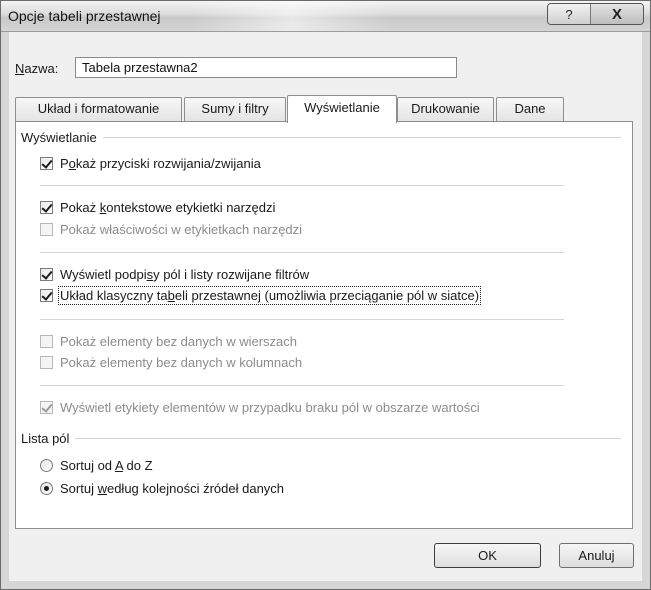 This screenshot has height=590, width=651. What do you see at coordinates (342, 109) in the screenshot?
I see `tab-display: Wyświetlanie` at bounding box center [342, 109].